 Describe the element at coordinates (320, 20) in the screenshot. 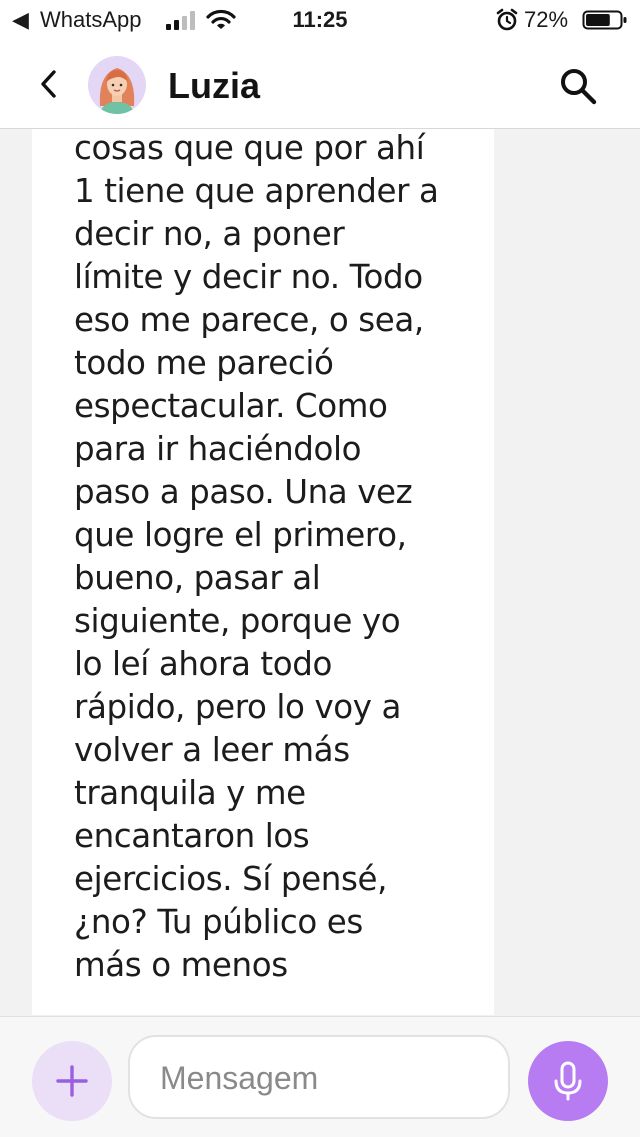

I see `status-bar: ◀ WhatsApp 11:25 72%` at that location.